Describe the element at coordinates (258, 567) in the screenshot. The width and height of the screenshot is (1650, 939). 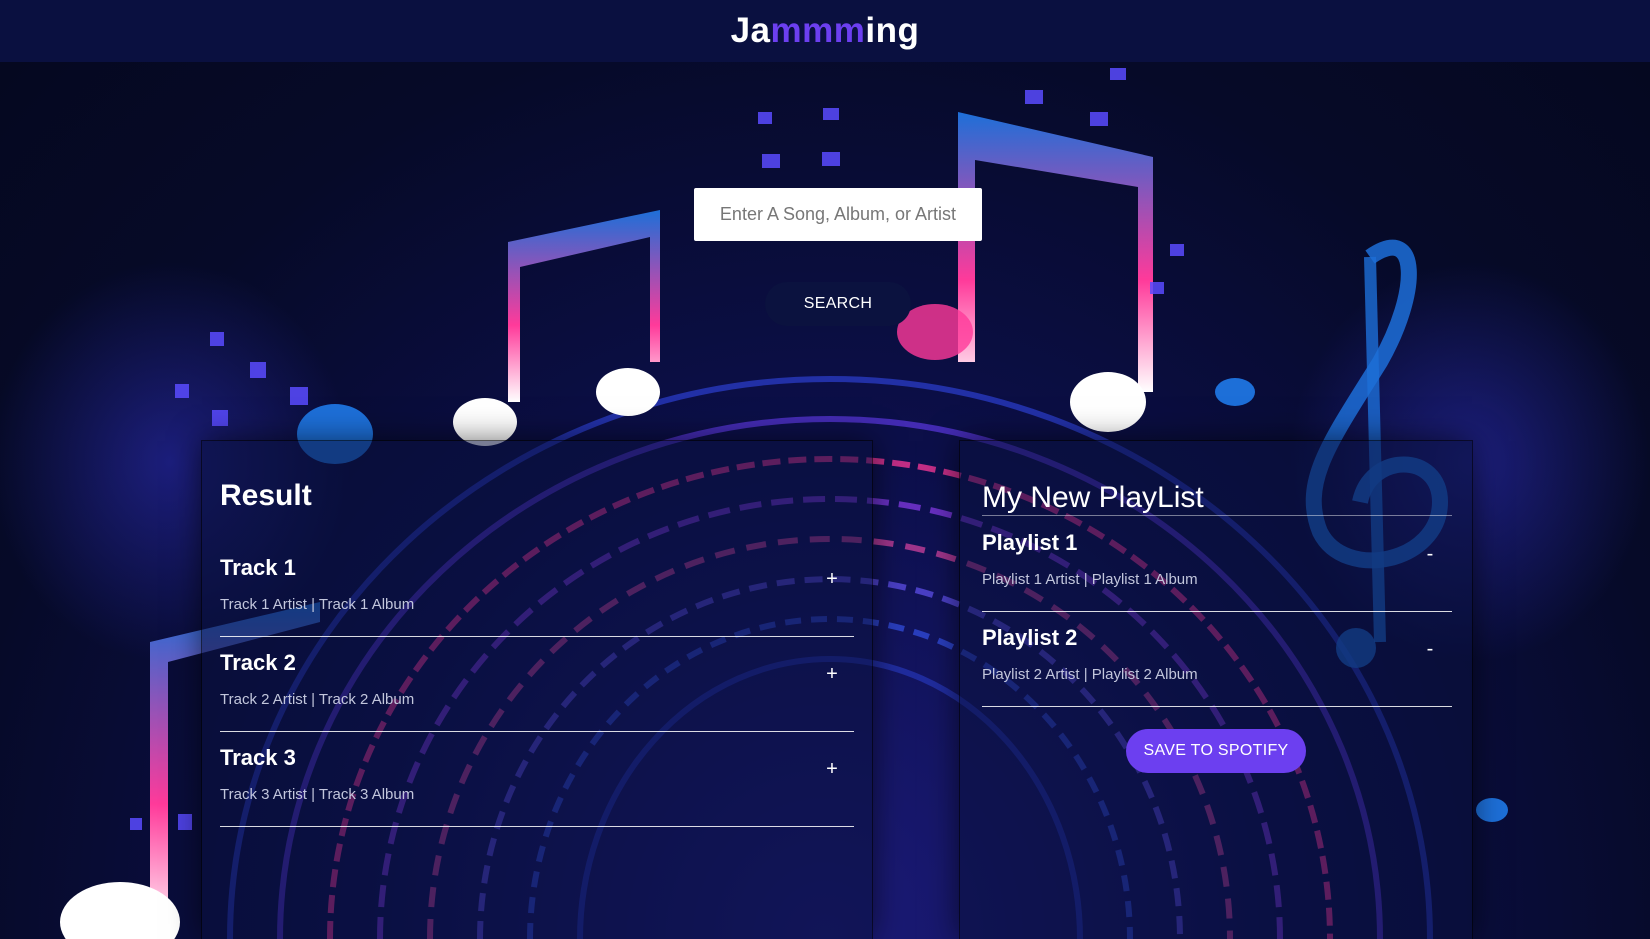
I see `track-name: Track 1` at that location.